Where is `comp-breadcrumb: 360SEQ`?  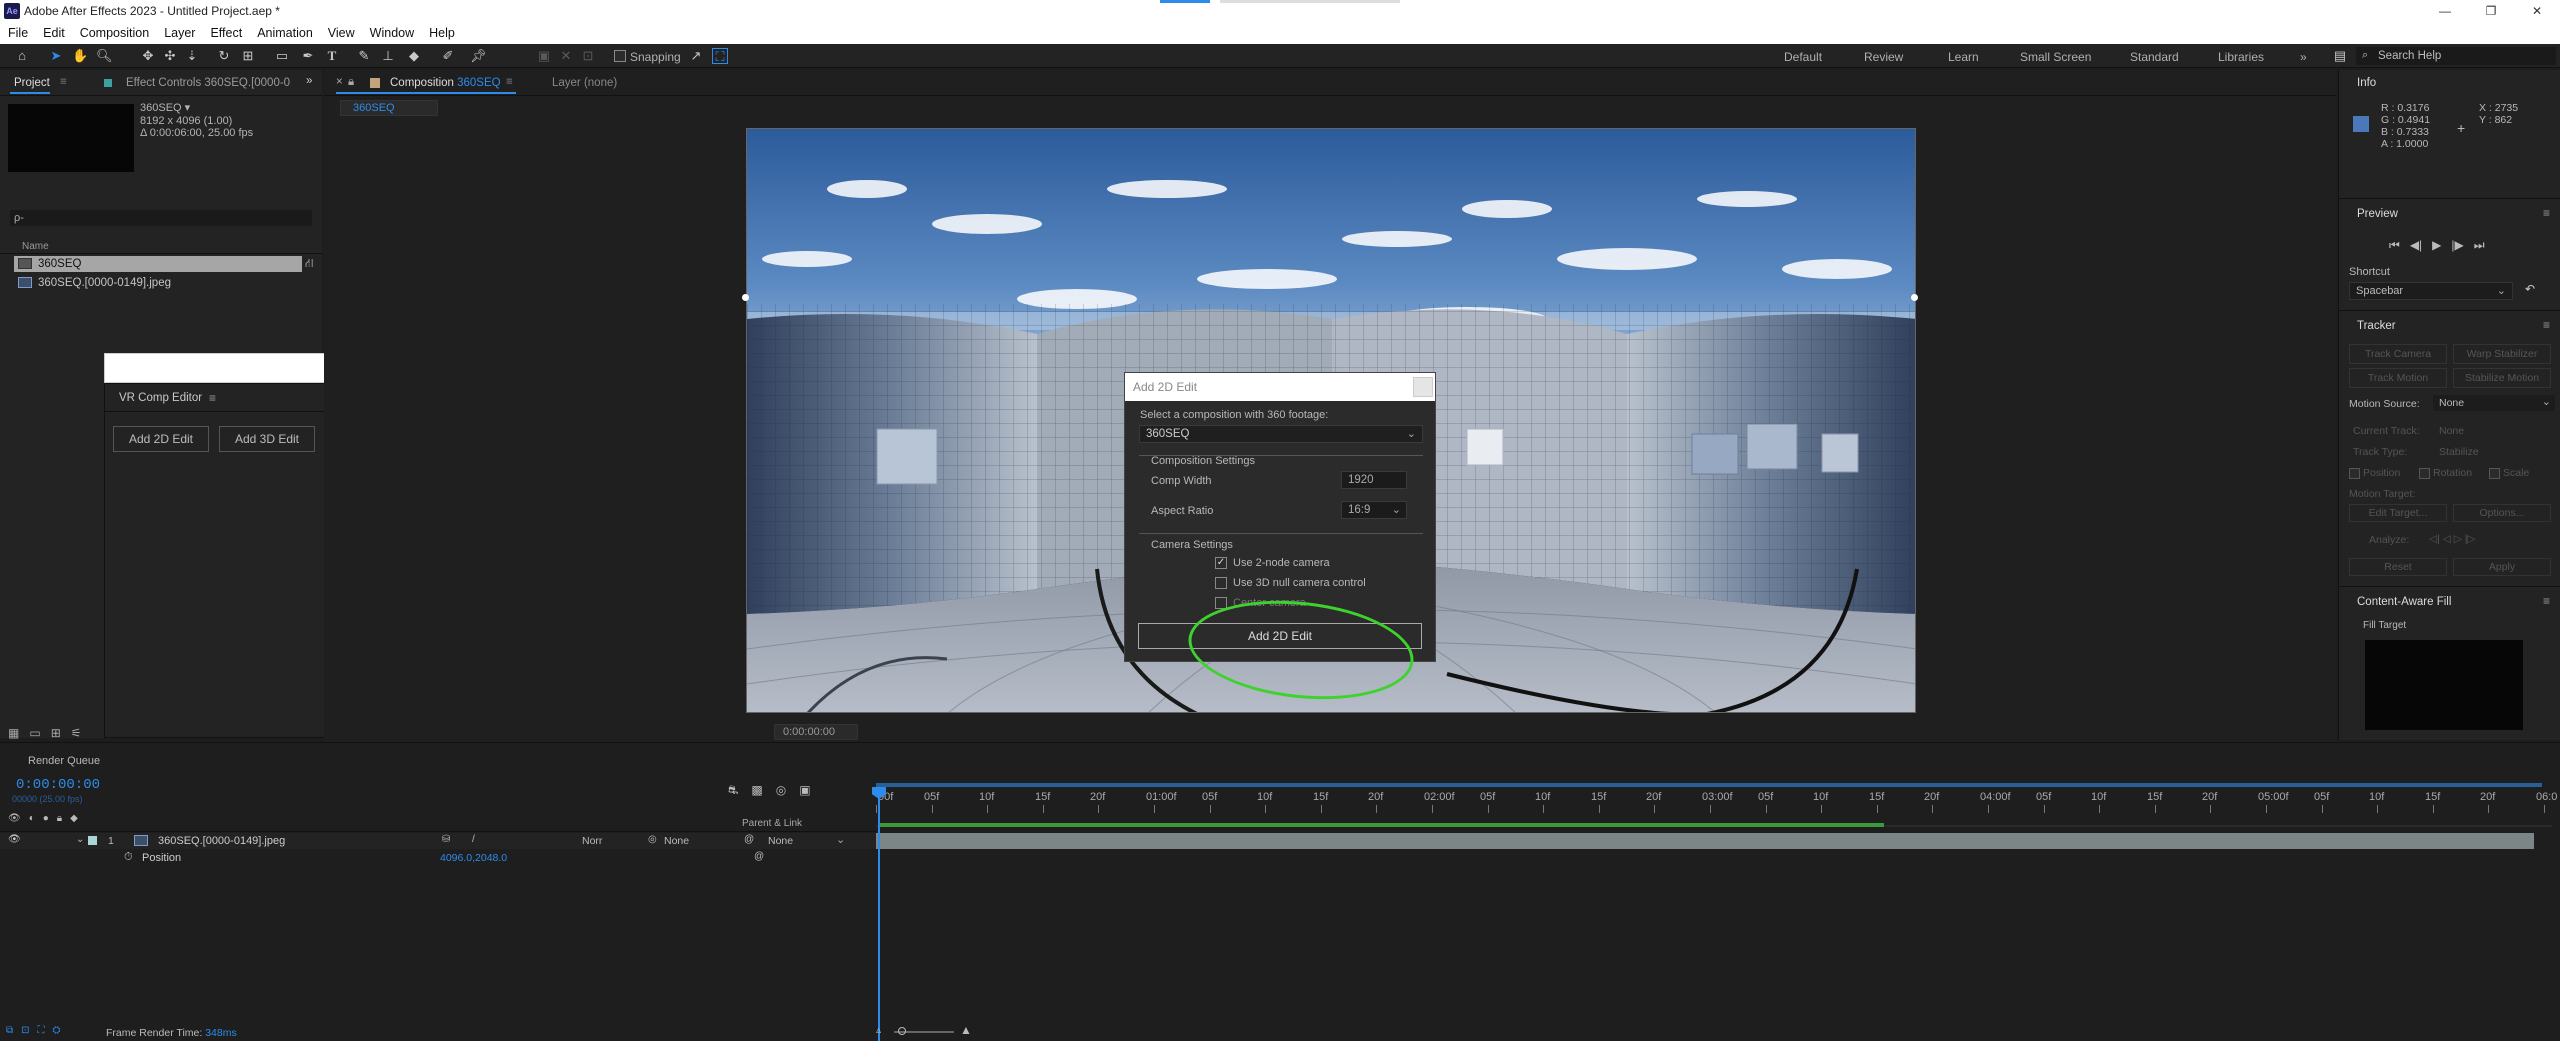
comp-breadcrumb: 360SEQ is located at coordinates (389, 108).